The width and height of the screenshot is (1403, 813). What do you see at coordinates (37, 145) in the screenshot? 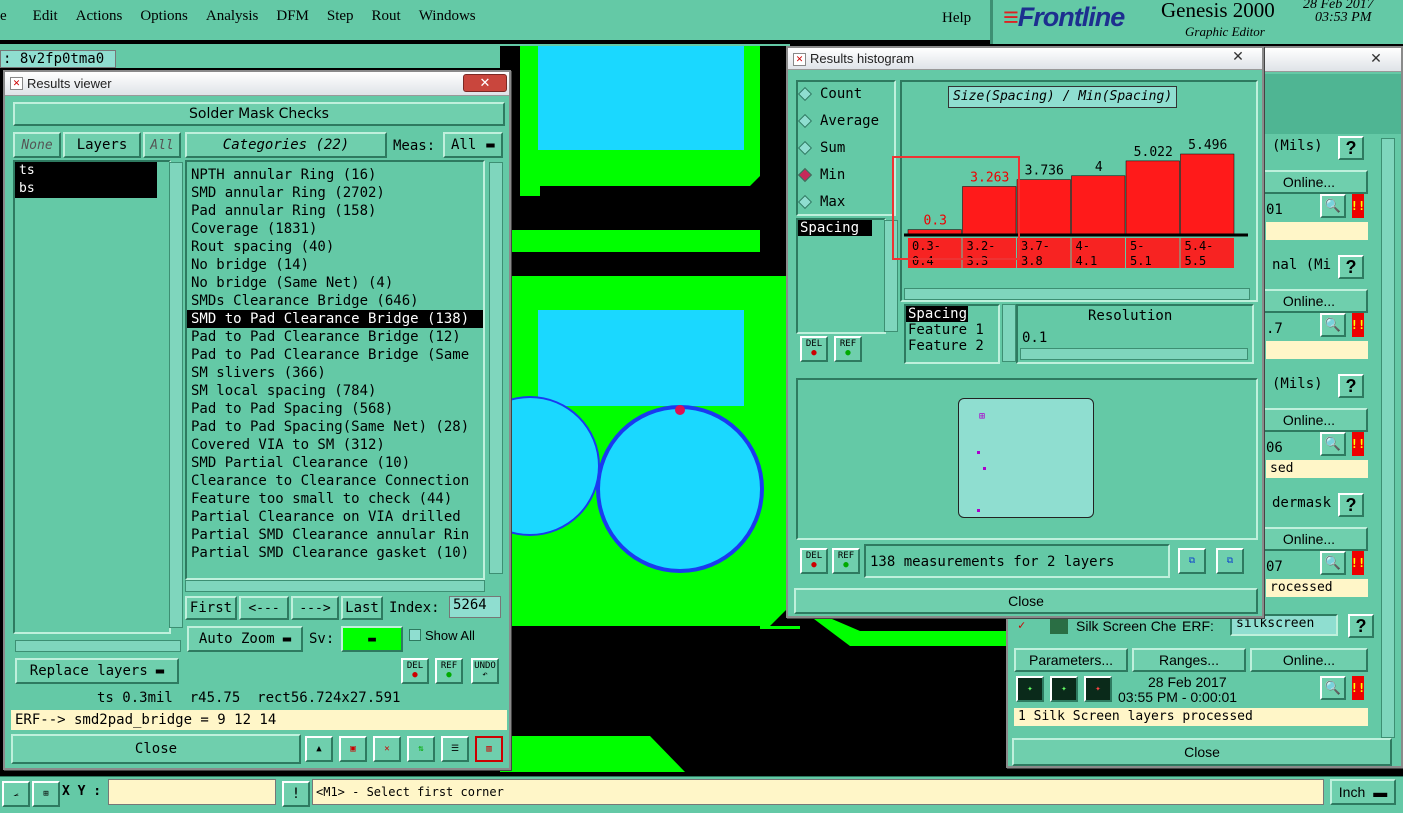
I see `none-button: None` at bounding box center [37, 145].